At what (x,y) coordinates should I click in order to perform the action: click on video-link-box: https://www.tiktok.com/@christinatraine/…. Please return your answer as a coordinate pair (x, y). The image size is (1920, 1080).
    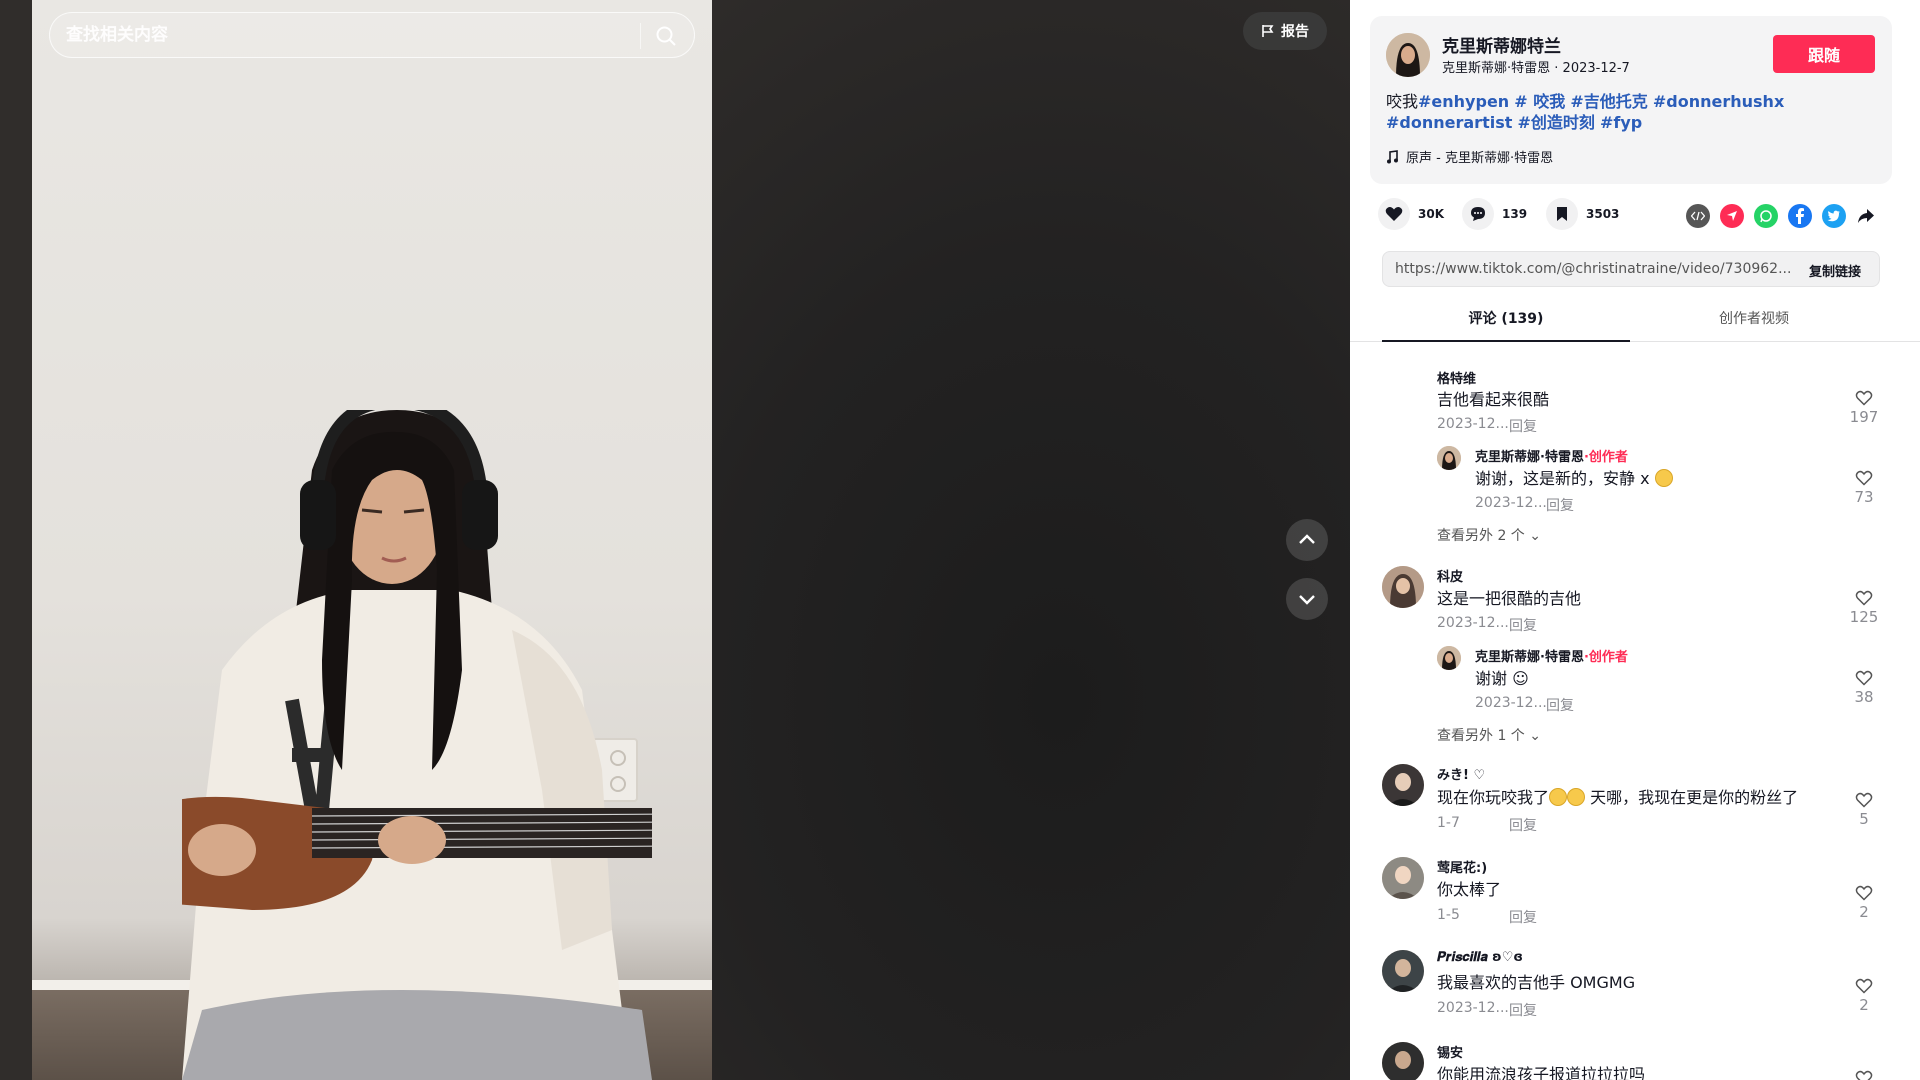
    Looking at the image, I should click on (1631, 269).